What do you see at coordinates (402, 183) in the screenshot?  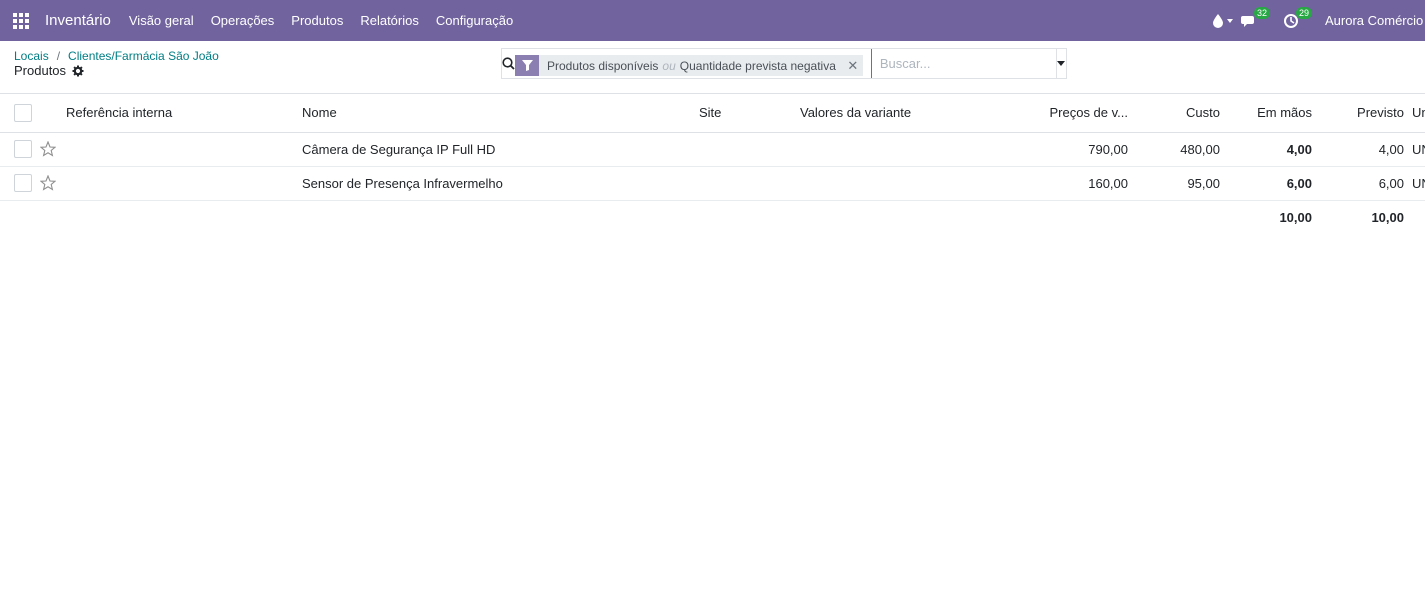 I see `cell-nome: Sensor de Presença Infravermelho` at bounding box center [402, 183].